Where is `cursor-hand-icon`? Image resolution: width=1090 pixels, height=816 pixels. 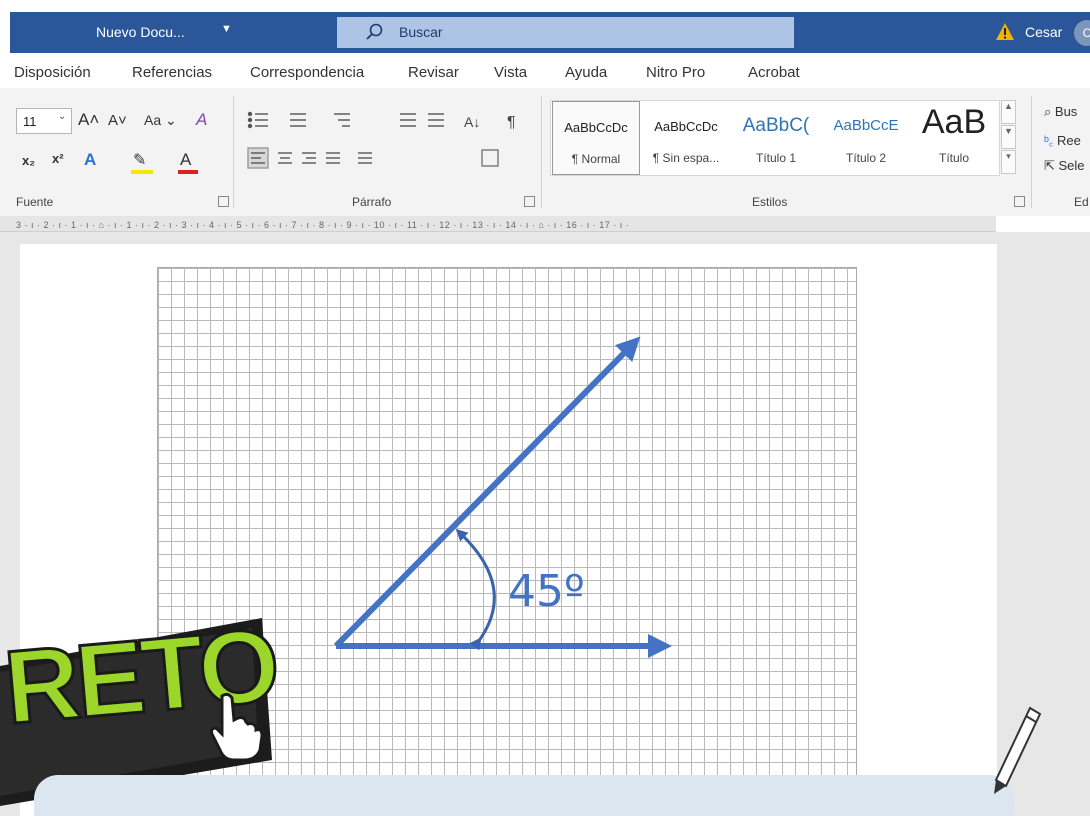 cursor-hand-icon is located at coordinates (237, 726).